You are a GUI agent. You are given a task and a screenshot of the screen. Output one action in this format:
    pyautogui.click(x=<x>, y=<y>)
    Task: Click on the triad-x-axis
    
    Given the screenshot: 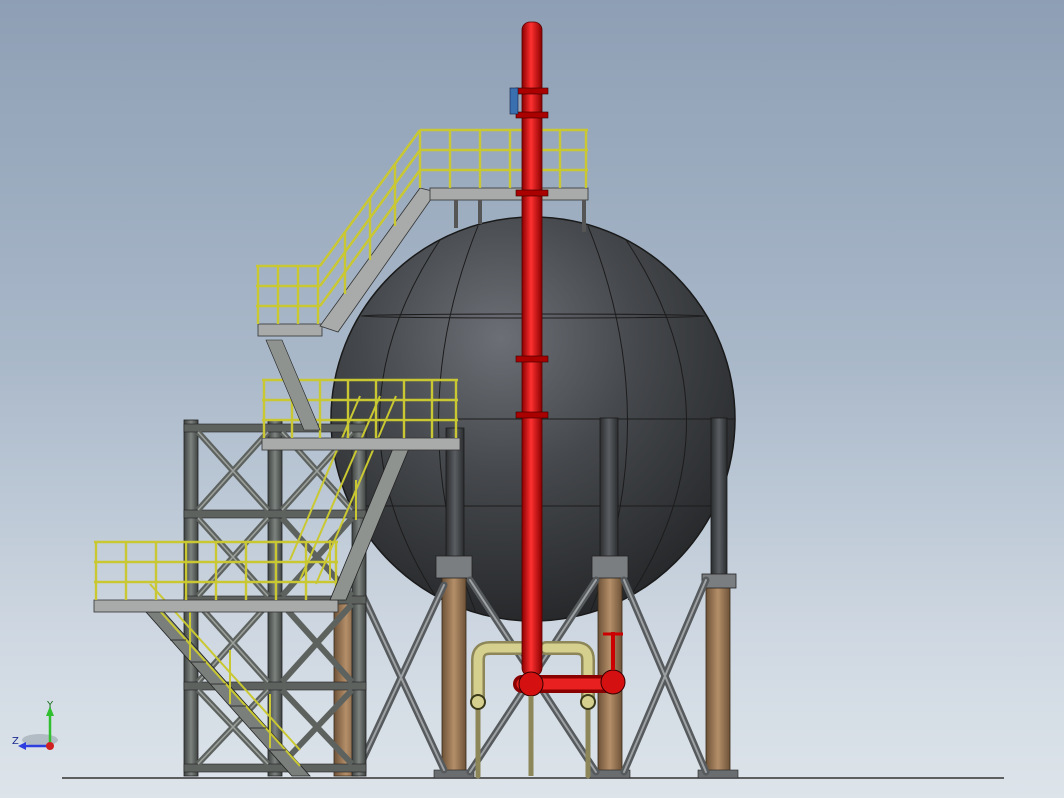 What is the action you would take?
    pyautogui.click(x=50, y=746)
    